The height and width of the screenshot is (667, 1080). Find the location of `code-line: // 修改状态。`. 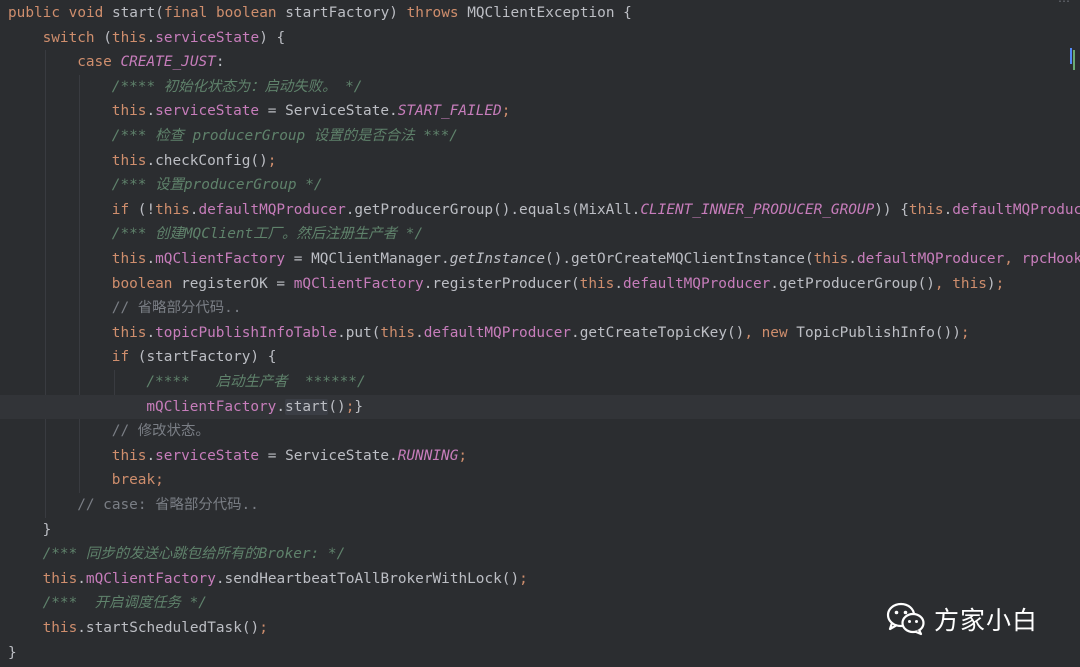

code-line: // 修改状态。 is located at coordinates (540, 431).